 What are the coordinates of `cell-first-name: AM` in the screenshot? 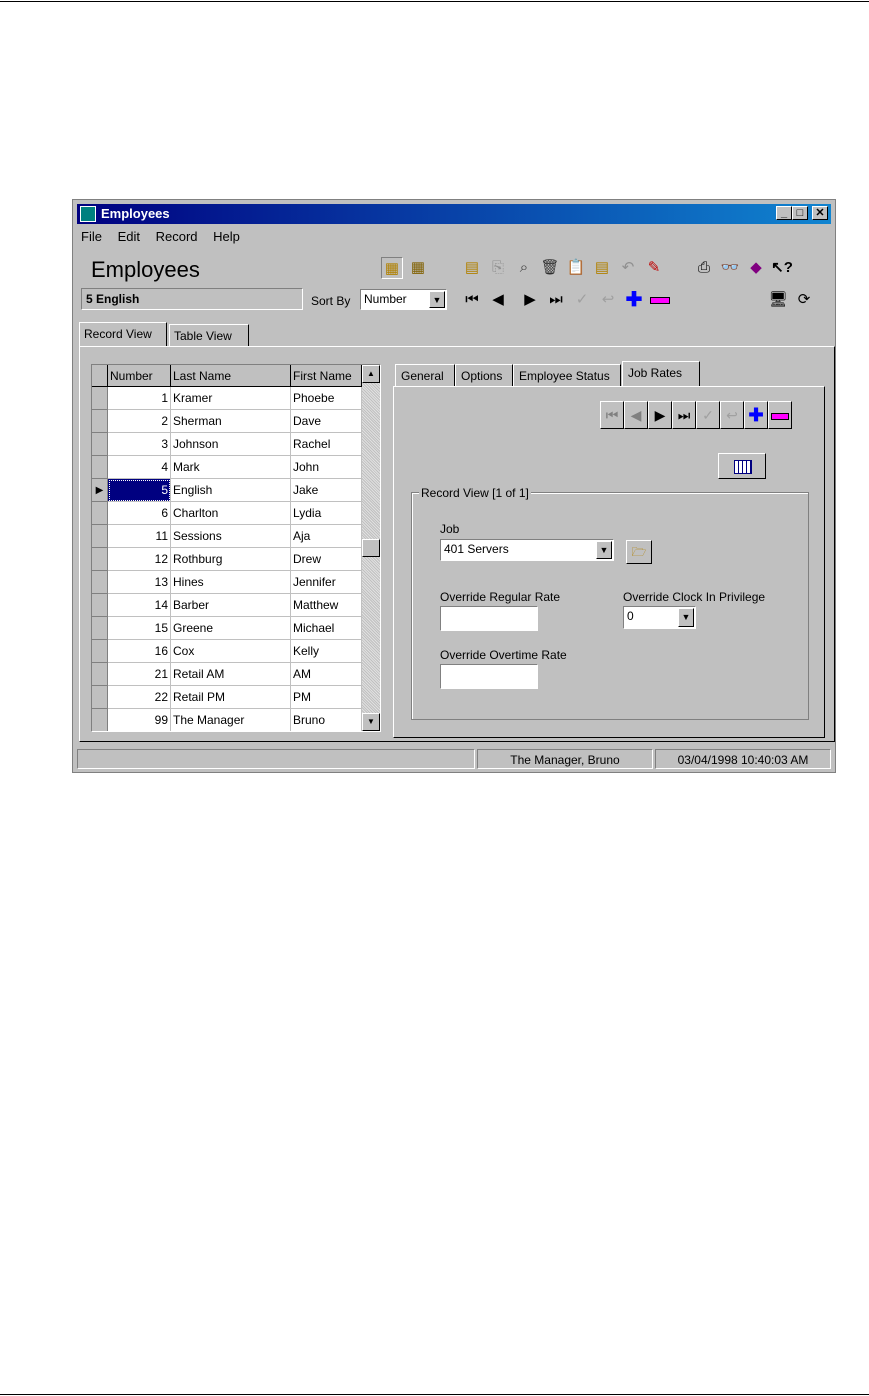 It's located at (326, 674).